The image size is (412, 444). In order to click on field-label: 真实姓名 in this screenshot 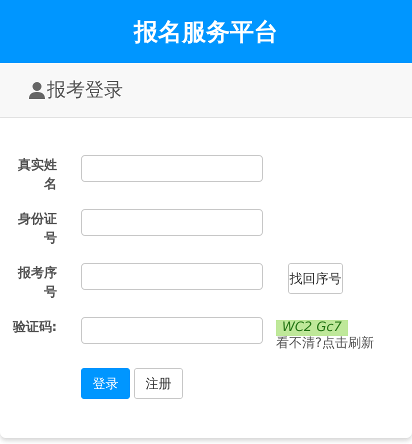, I will do `click(37, 175)`.